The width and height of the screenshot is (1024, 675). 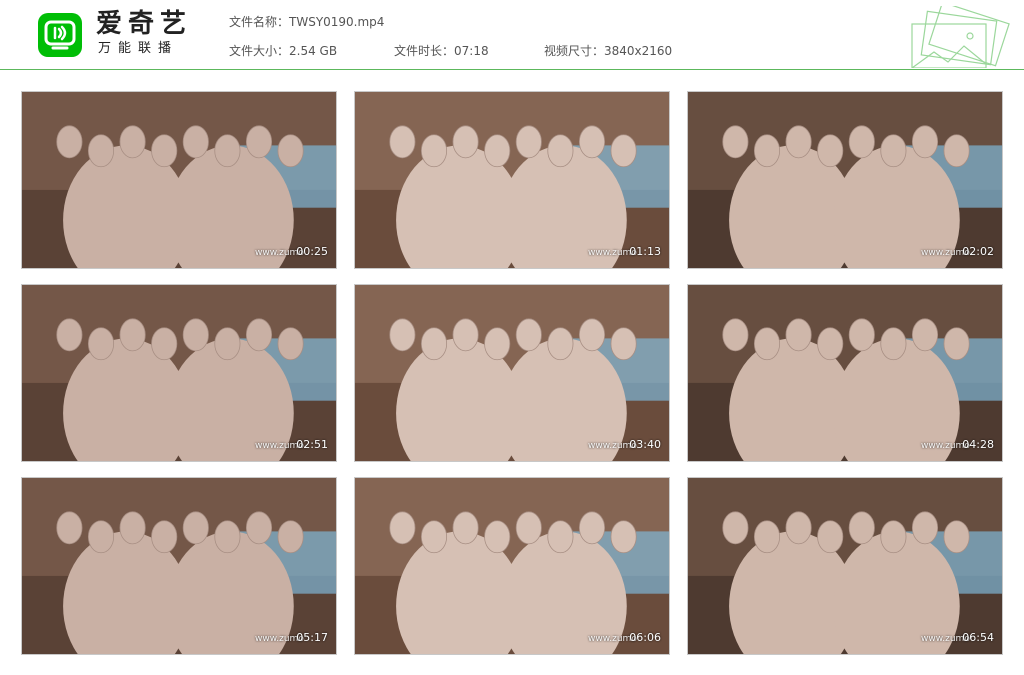 I want to click on video-thumbnail: www.zumo 02:02, so click(x=845, y=180).